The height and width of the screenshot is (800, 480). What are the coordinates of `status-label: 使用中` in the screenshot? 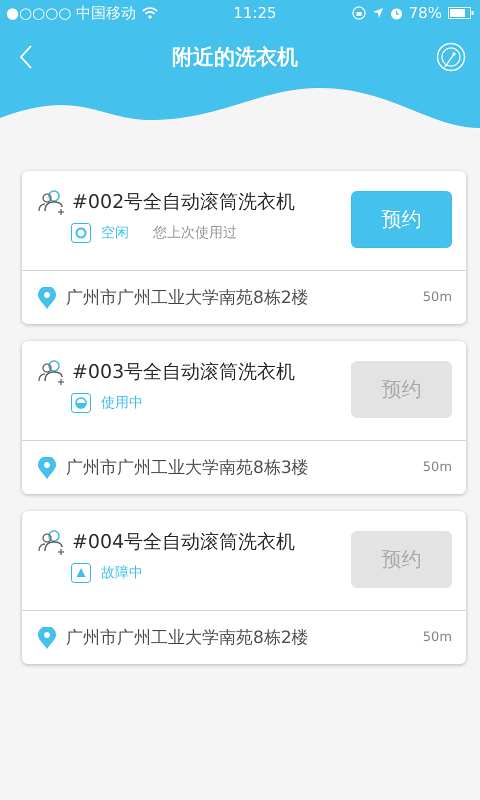 It's located at (122, 403).